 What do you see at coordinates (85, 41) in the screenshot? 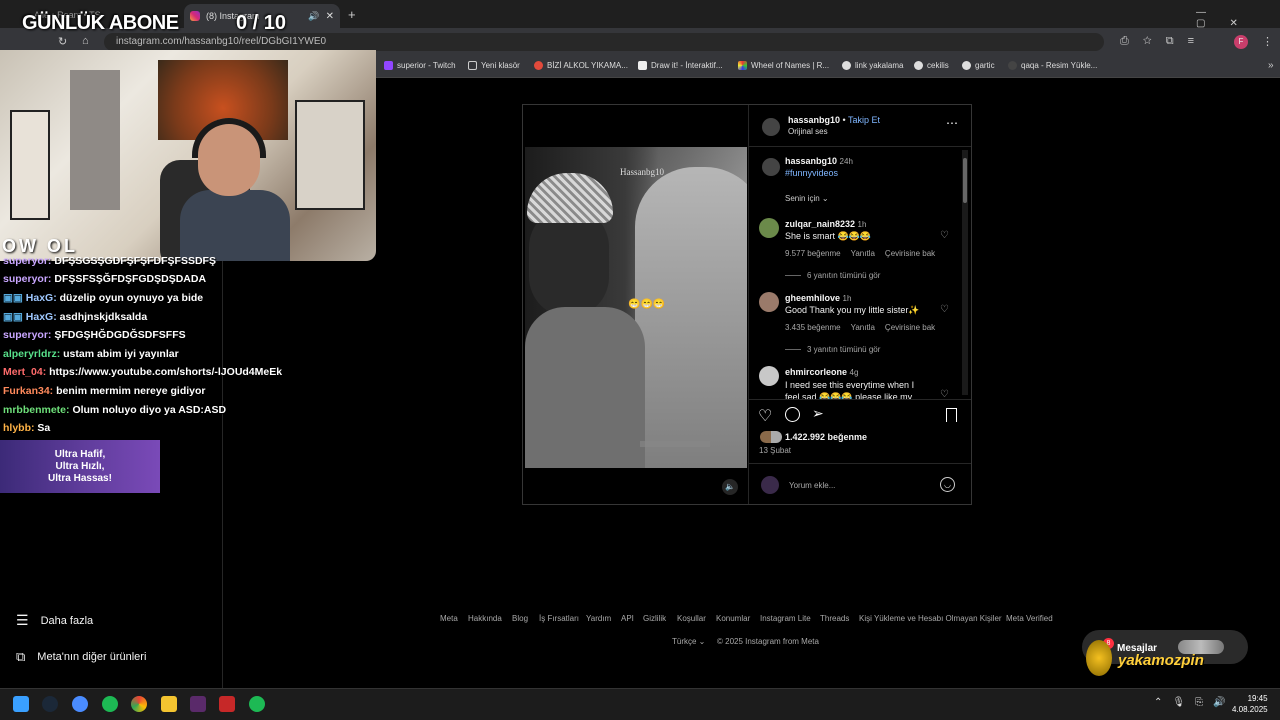
I see `home-icon: ⌂` at bounding box center [85, 41].